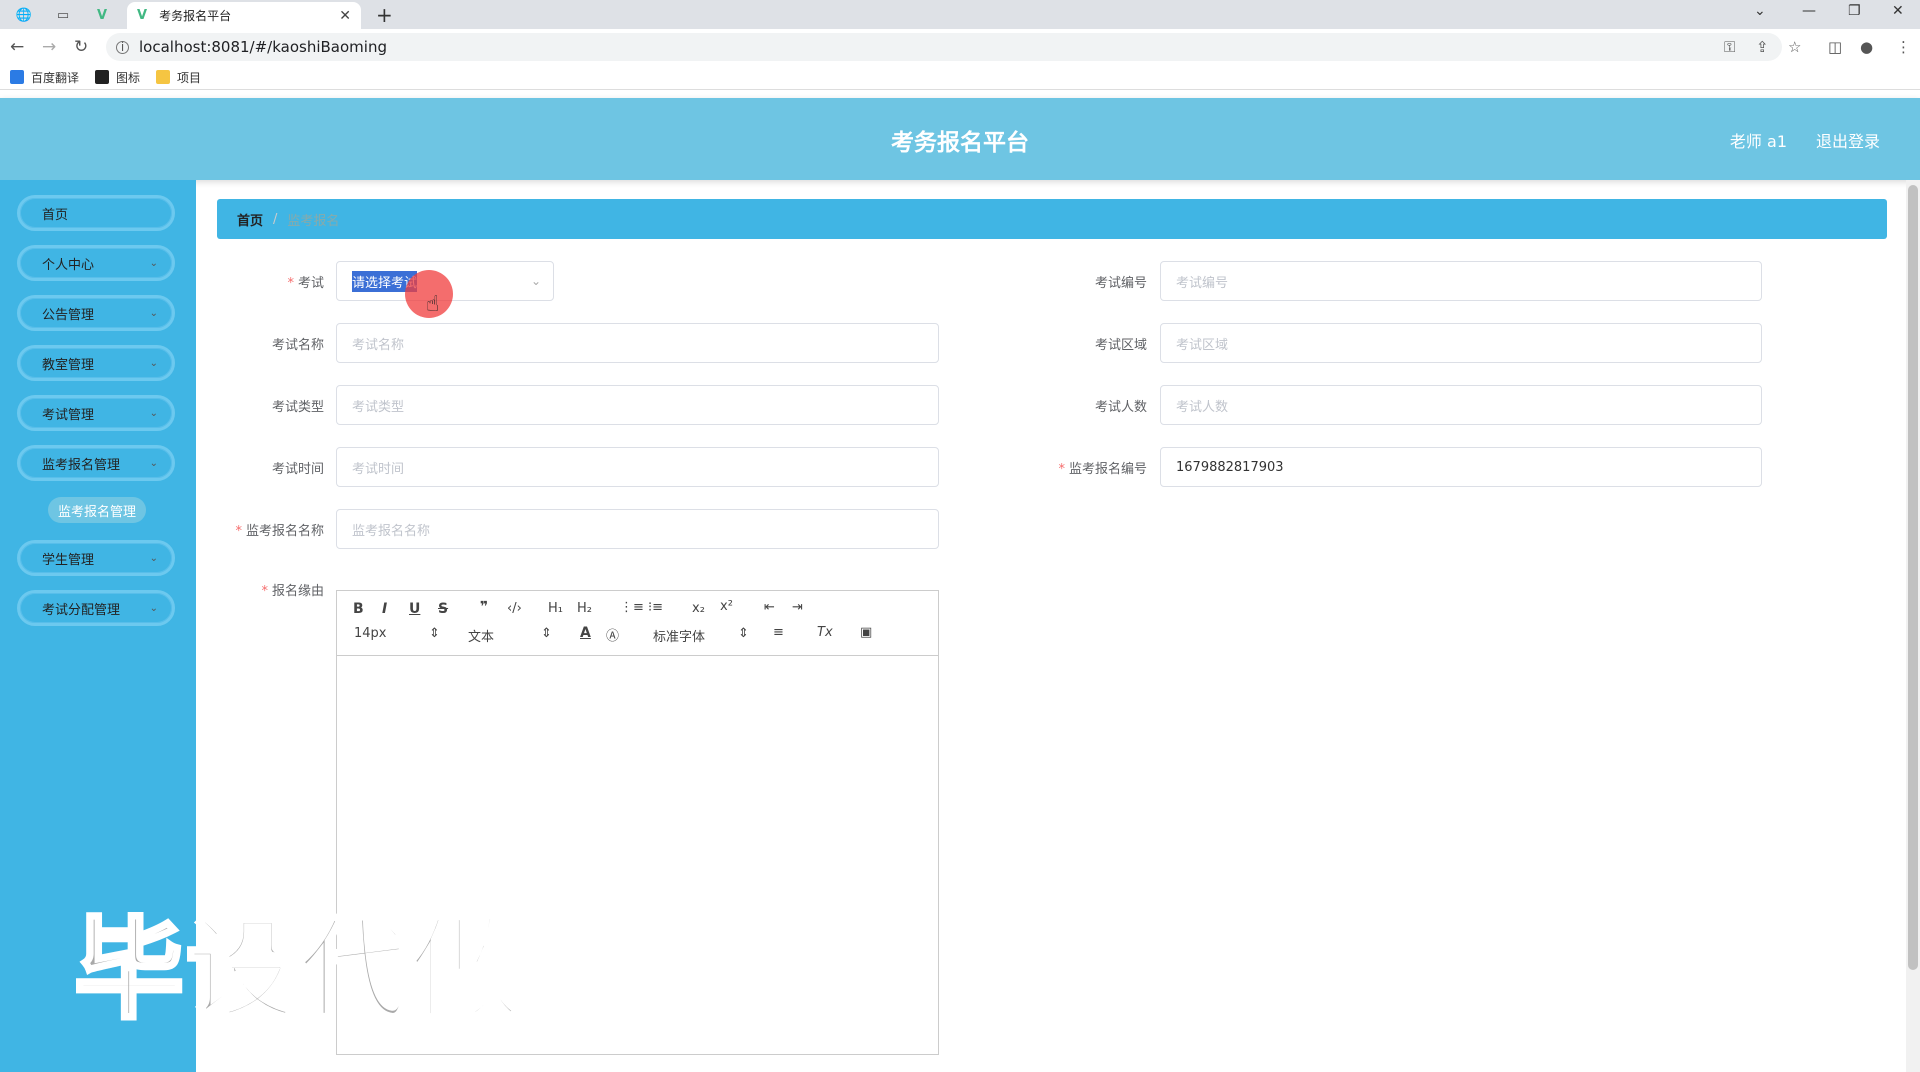 This screenshot has height=1072, width=1920. I want to click on sidebar-item-invigilation: 监考报名管理 ⌄, so click(96, 463).